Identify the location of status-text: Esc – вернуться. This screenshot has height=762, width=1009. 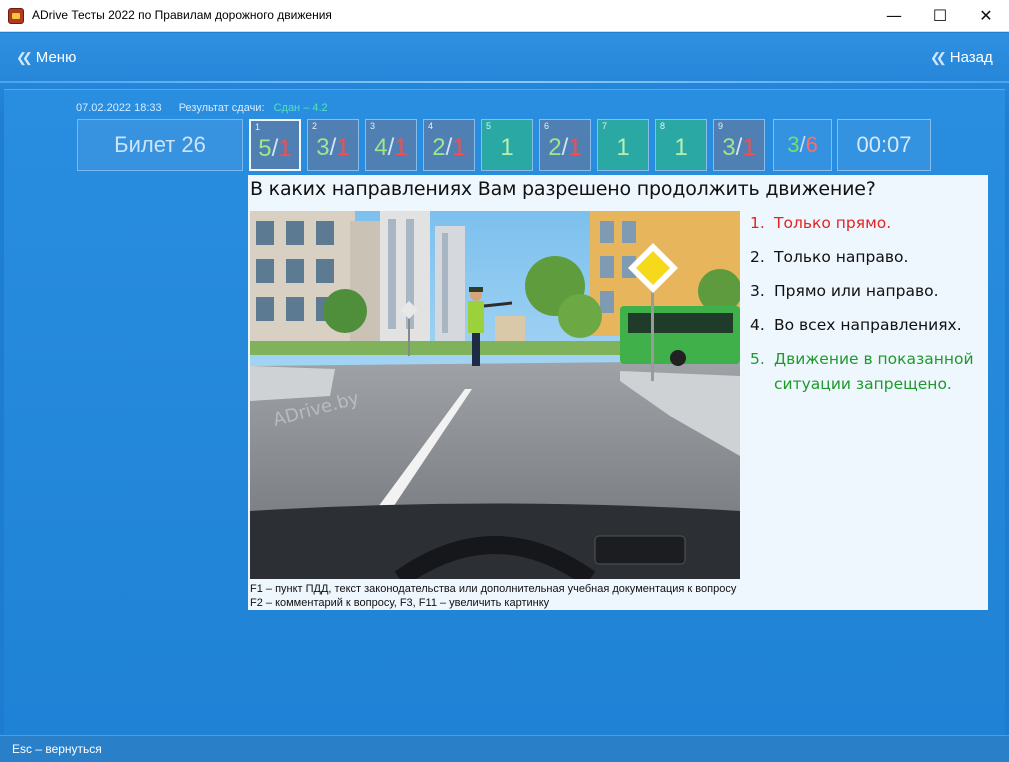
(57, 749).